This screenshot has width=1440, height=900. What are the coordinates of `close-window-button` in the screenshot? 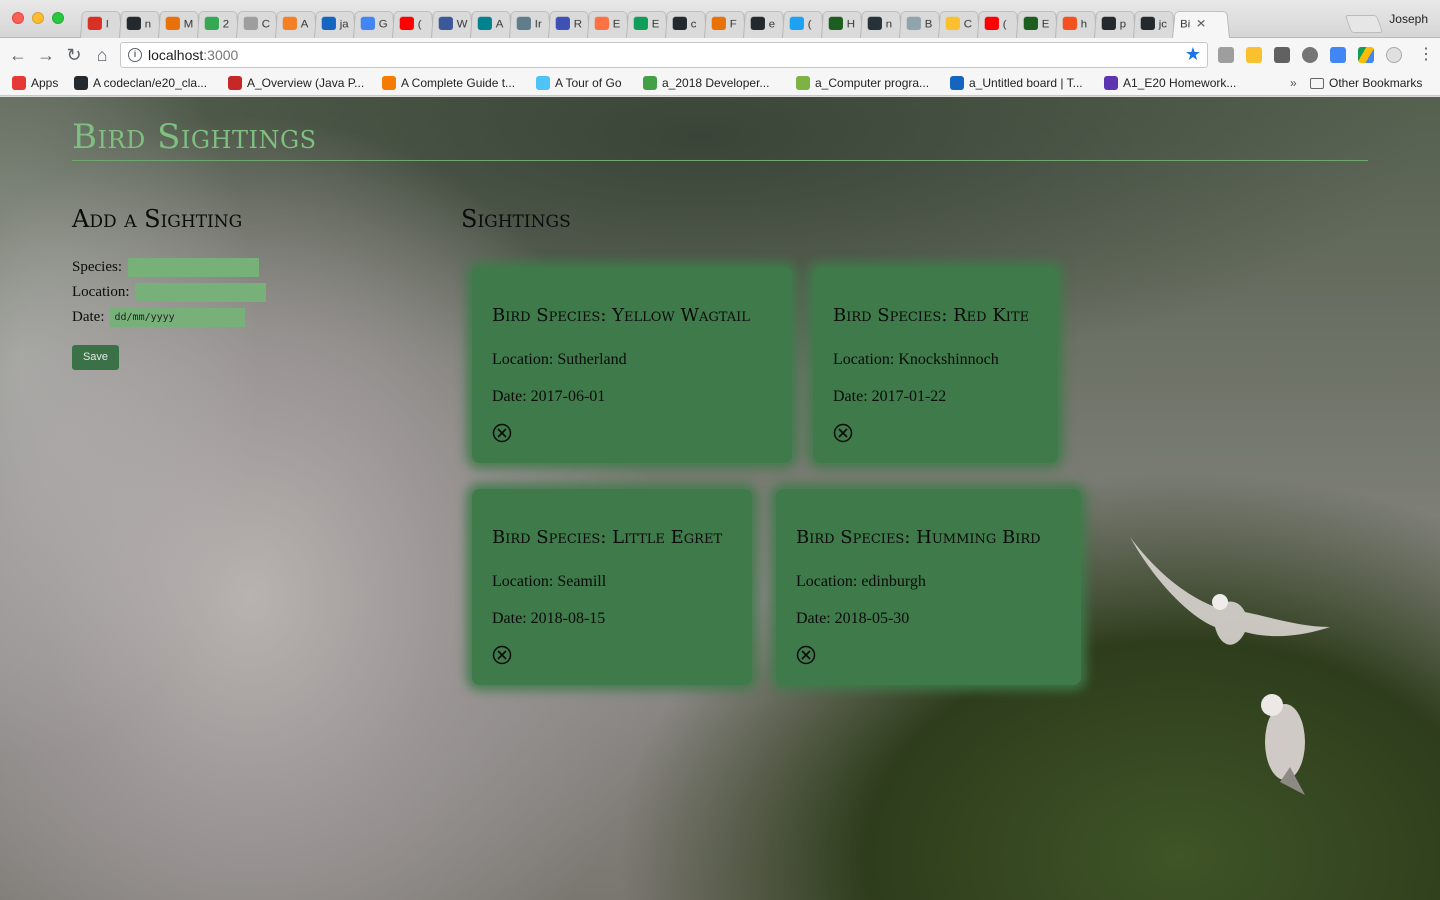 It's located at (18, 18).